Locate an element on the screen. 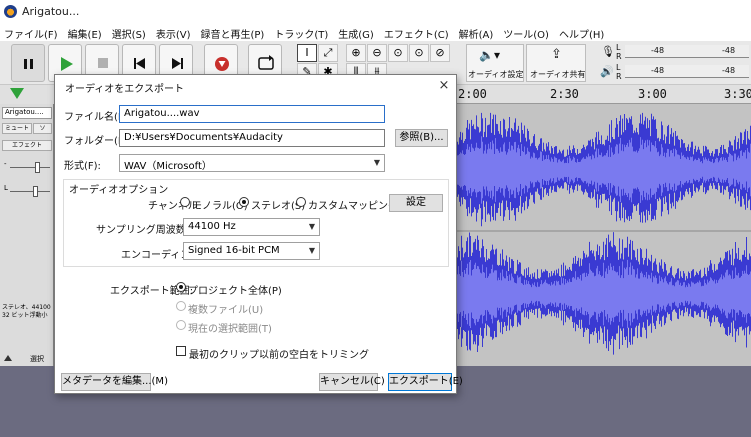 Image resolution: width=751 pixels, height=437 pixels. zoom-in-icon: ⊕ is located at coordinates (356, 53).